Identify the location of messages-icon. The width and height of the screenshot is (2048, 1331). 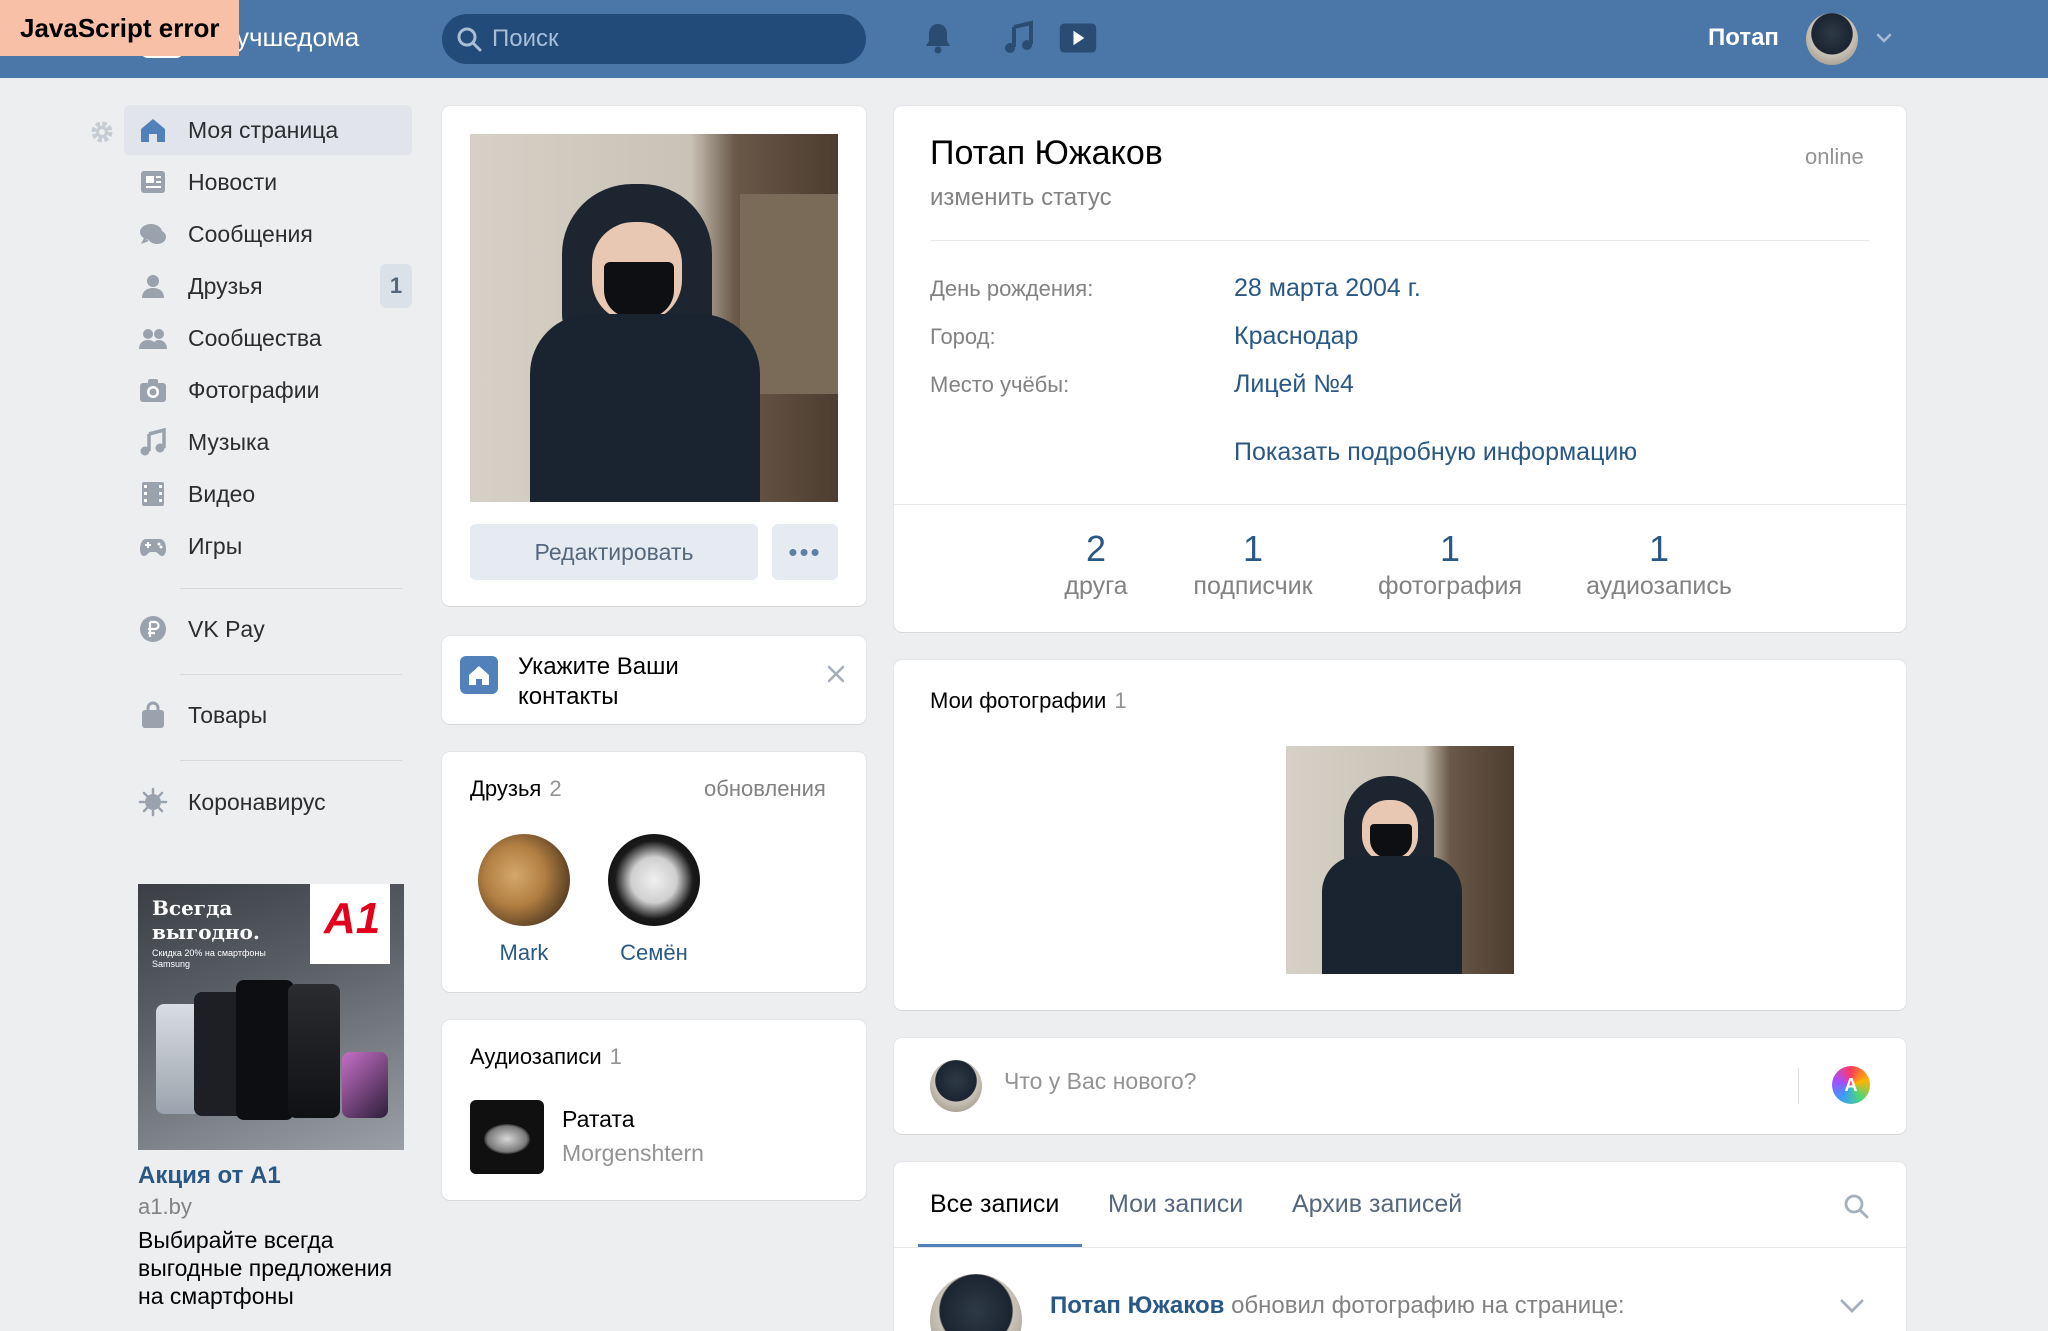
(153, 234).